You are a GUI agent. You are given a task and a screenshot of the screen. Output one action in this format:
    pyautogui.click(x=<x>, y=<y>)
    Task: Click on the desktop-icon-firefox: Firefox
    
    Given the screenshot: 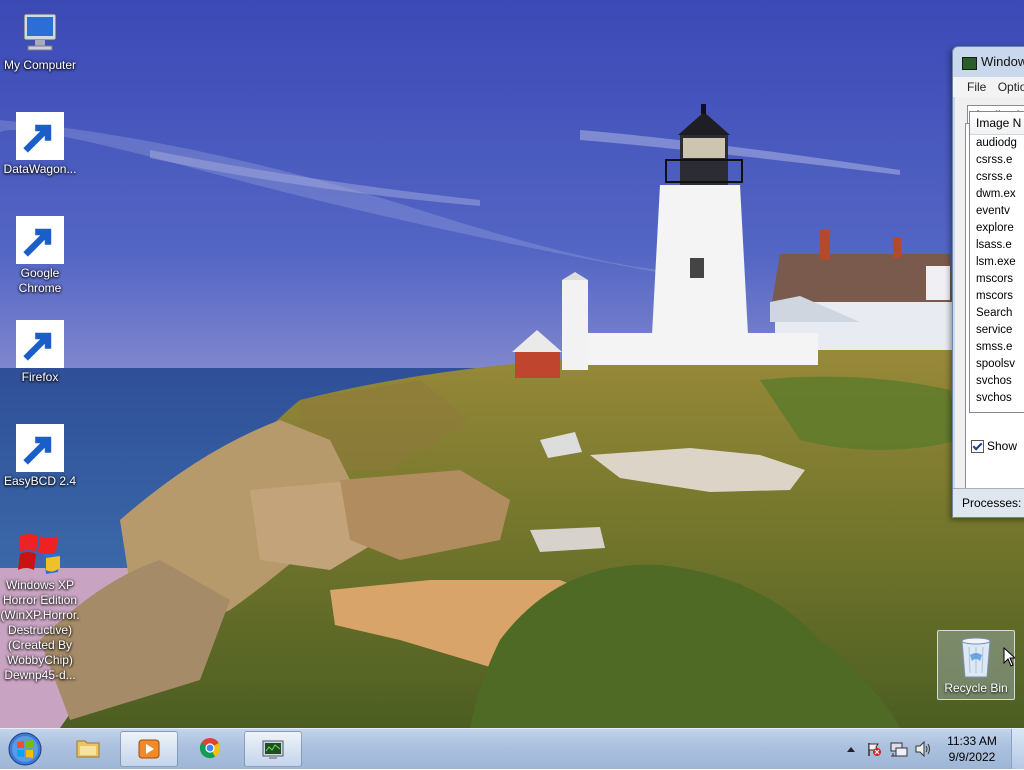 What is the action you would take?
    pyautogui.click(x=40, y=352)
    